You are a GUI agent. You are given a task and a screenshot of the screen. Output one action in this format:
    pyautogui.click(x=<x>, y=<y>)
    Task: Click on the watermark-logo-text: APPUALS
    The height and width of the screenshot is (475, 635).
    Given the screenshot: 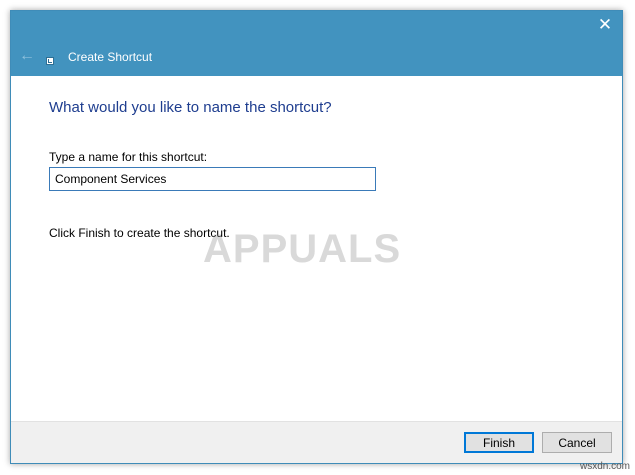 What is the action you would take?
    pyautogui.click(x=302, y=249)
    